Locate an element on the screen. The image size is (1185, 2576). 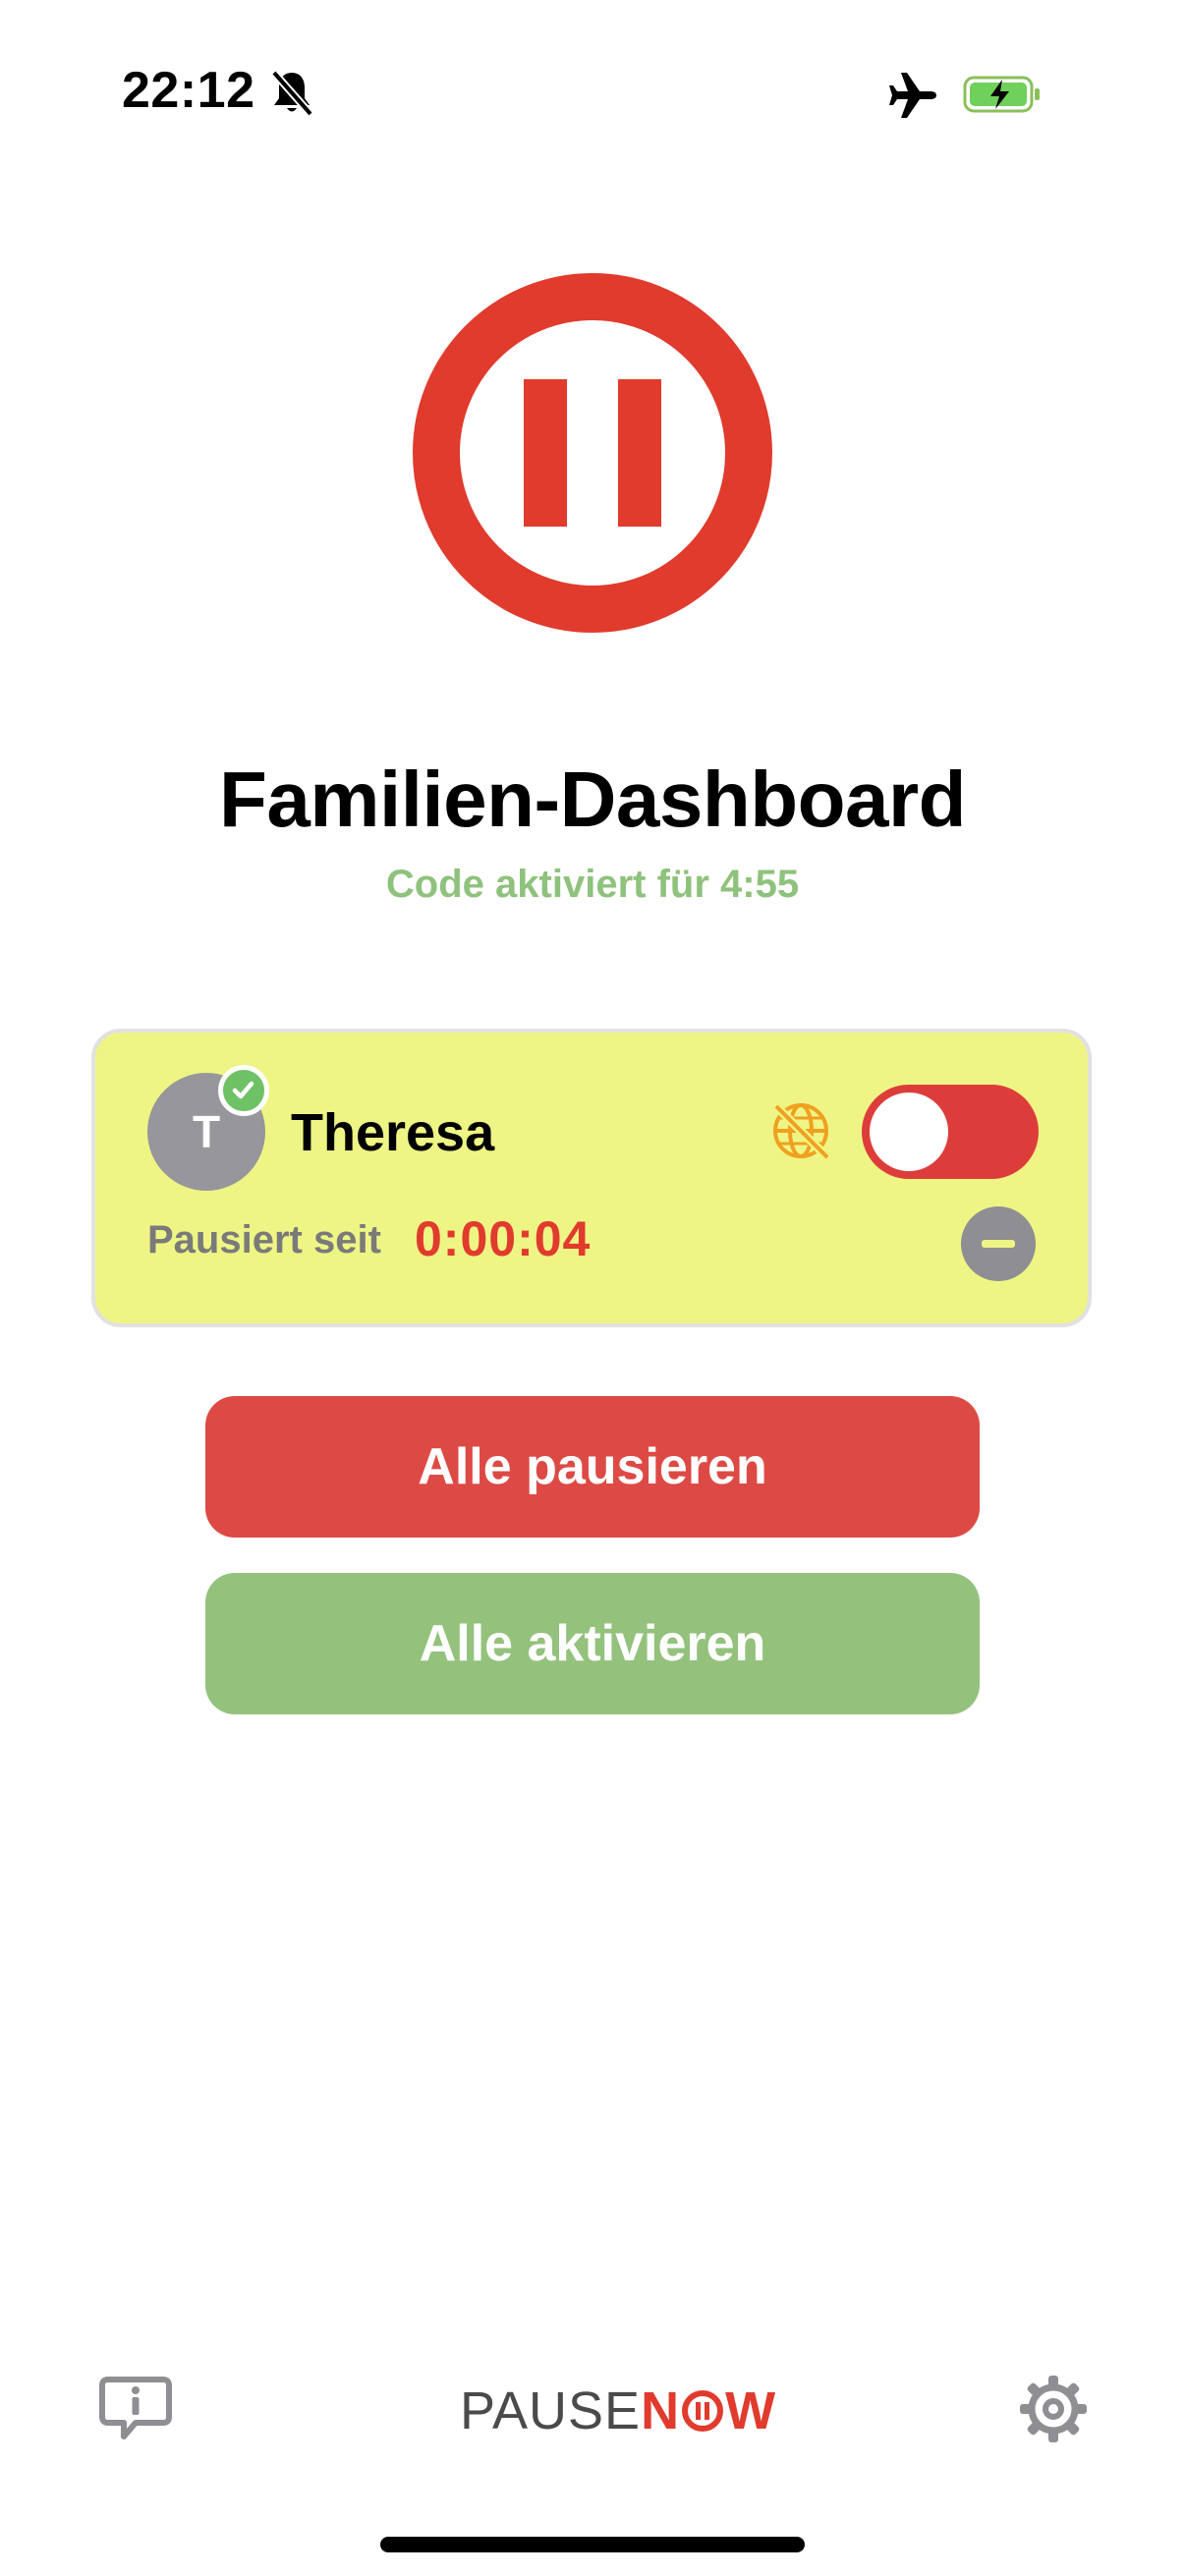
page-title: Familien-Dashboard is located at coordinates (592, 799).